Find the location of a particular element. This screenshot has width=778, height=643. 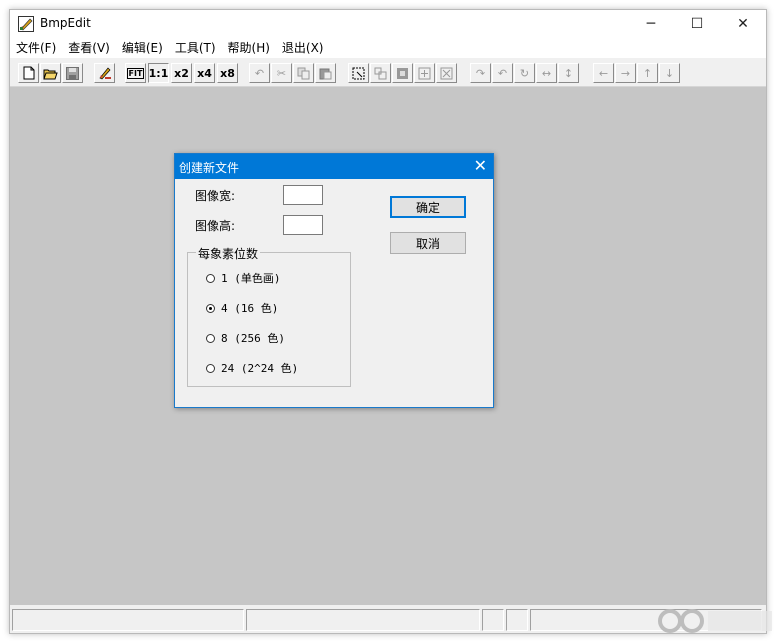

zoom-2-button: x2 is located at coordinates (181, 73).